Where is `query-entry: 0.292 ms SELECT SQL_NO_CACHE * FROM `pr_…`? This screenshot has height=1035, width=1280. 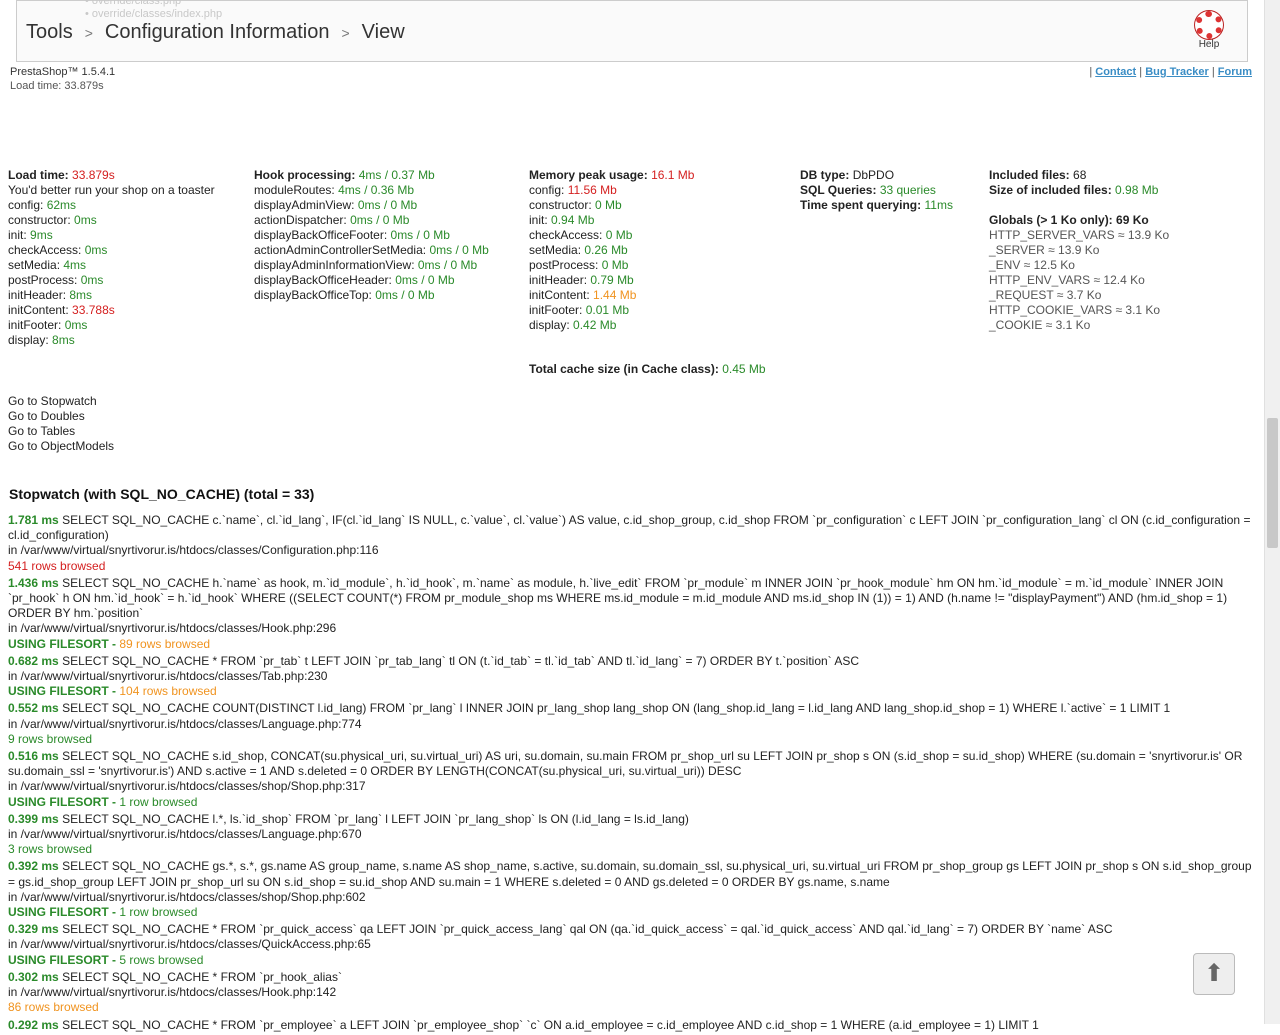
query-entry: 0.292 ms SELECT SQL_NO_CACHE * FROM `pr_… is located at coordinates (633, 1025).